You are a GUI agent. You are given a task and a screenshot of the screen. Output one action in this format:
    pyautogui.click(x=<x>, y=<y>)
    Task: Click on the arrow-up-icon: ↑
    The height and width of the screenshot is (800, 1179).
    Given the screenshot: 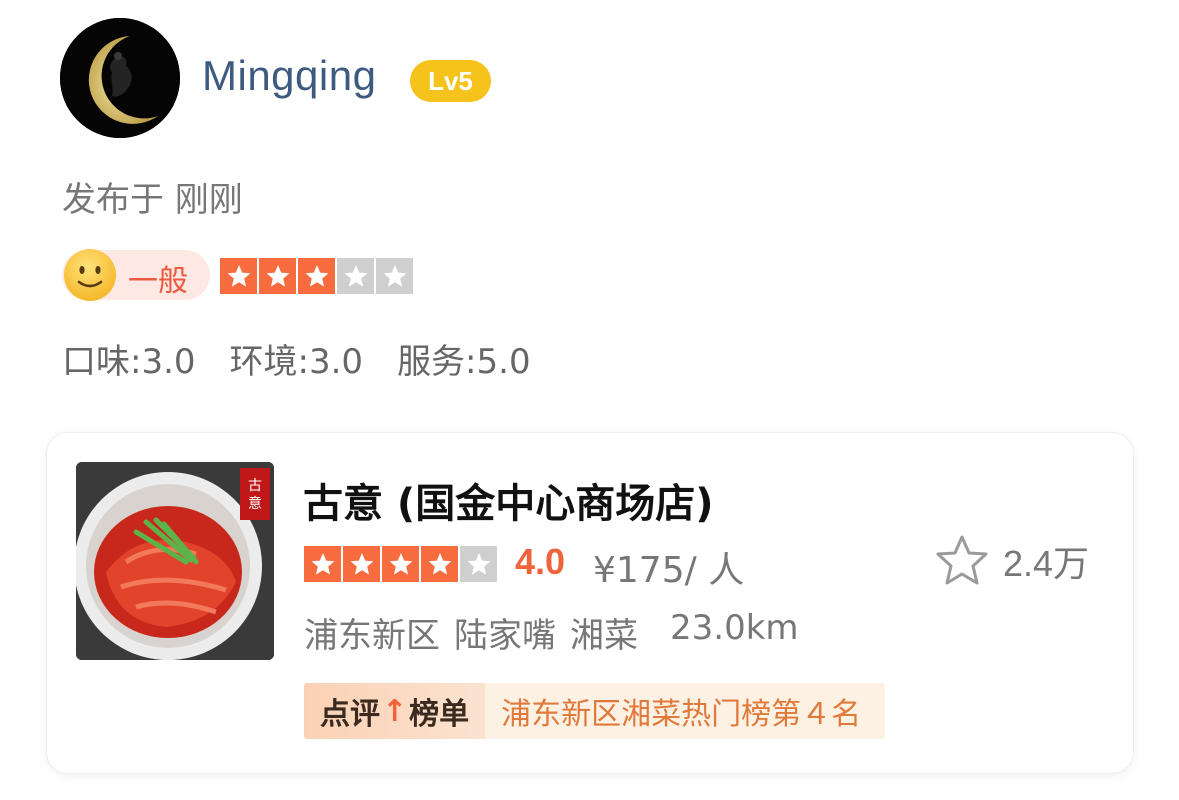 What is the action you would take?
    pyautogui.click(x=395, y=711)
    